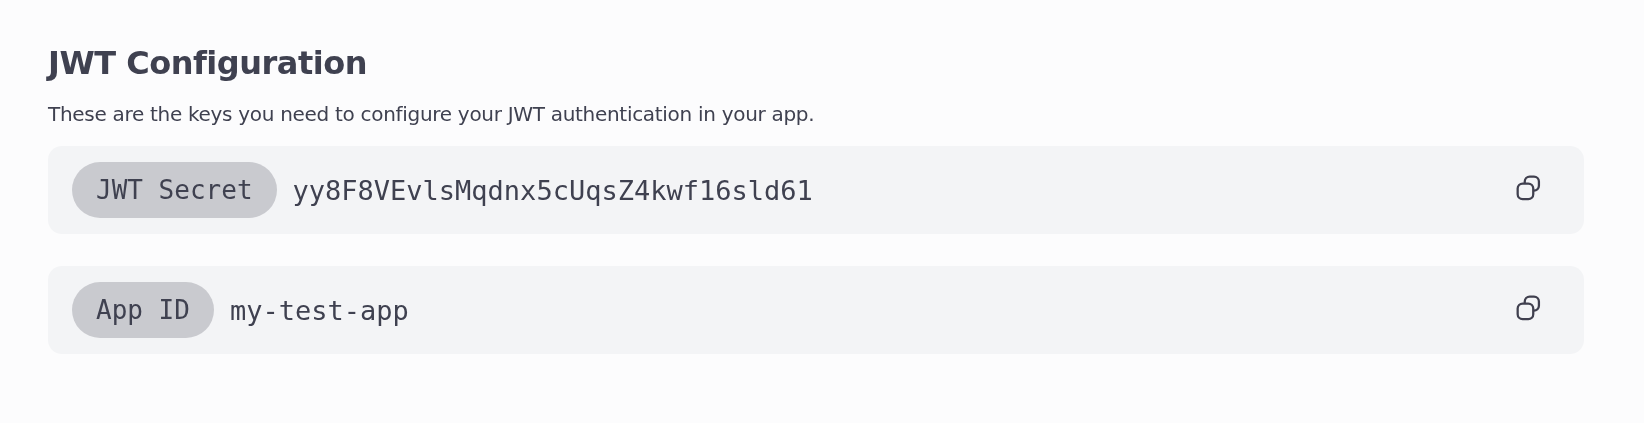  Describe the element at coordinates (553, 190) in the screenshot. I see `key-value: yy8F8VEvlsMqdnx5cUqsZ4kwf16sld61` at that location.